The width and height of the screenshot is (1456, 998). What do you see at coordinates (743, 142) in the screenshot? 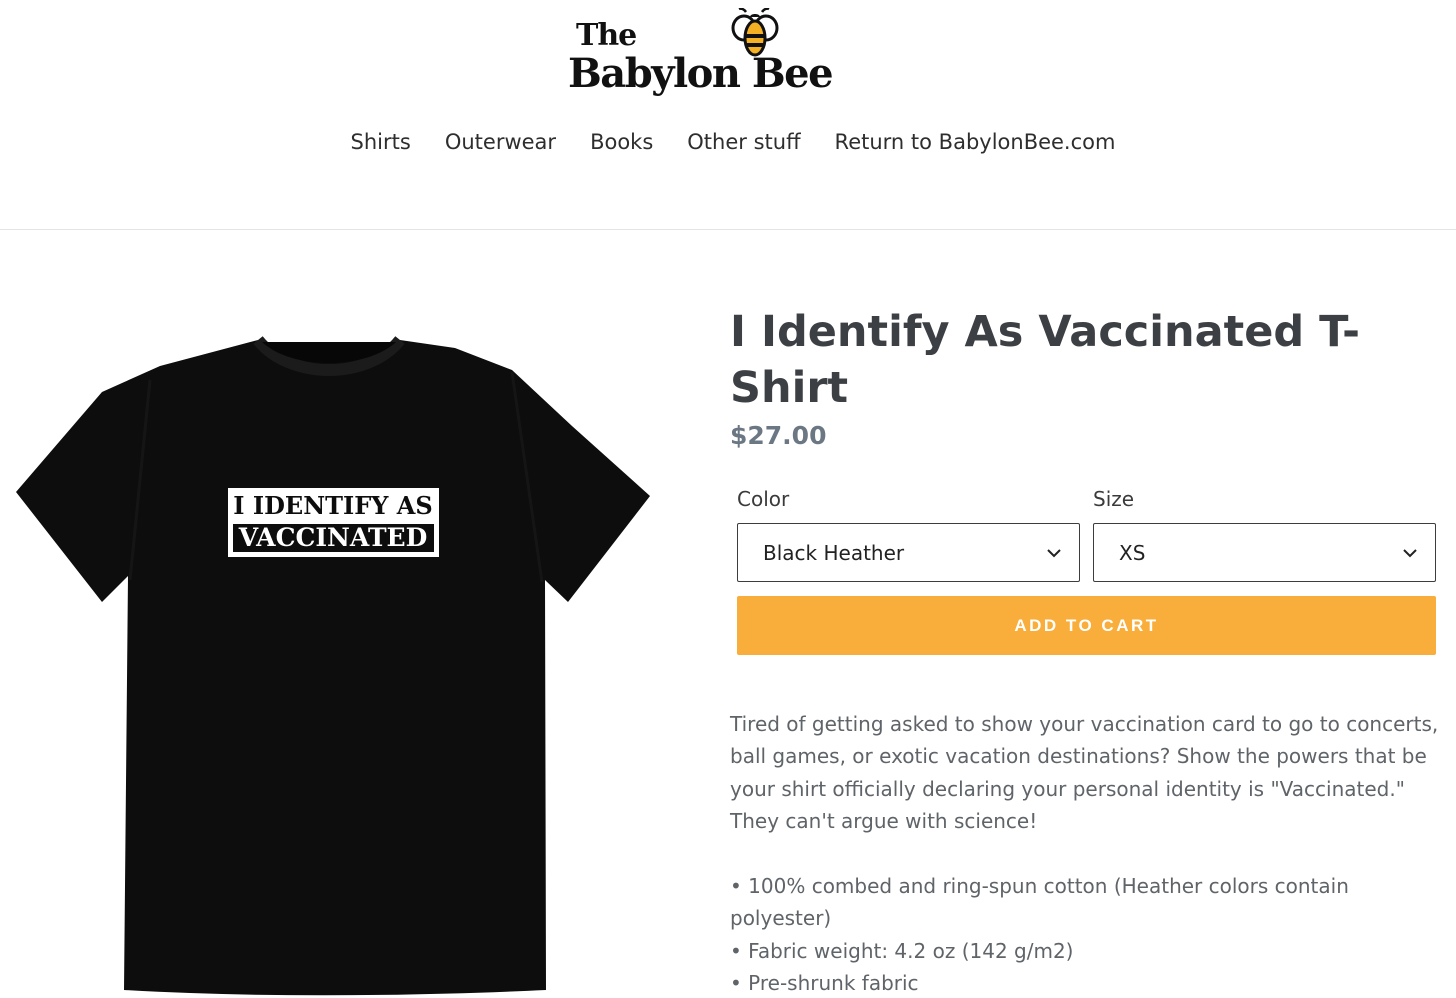
I see `nav-item-other-stuff: Other stuff` at bounding box center [743, 142].